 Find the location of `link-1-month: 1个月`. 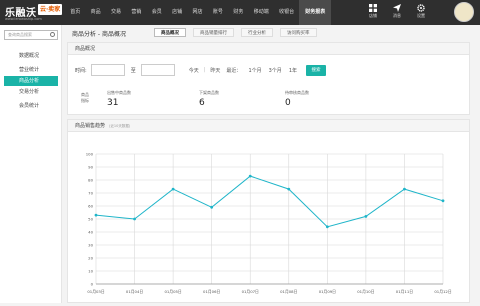

link-1-month: 1个月 is located at coordinates (254, 70).